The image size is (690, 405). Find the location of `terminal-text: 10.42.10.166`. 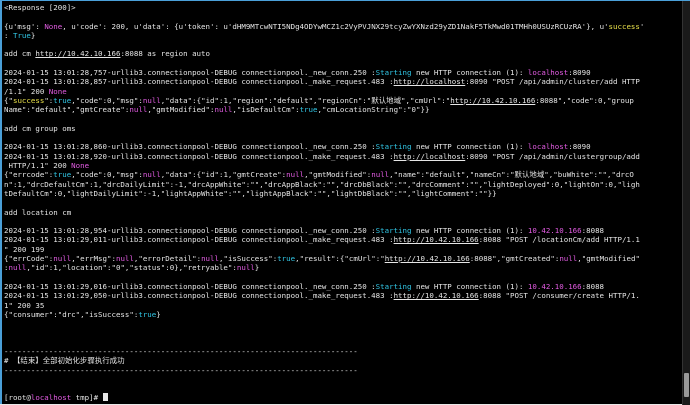

terminal-text: 10.42.10.166 is located at coordinates (554, 286).